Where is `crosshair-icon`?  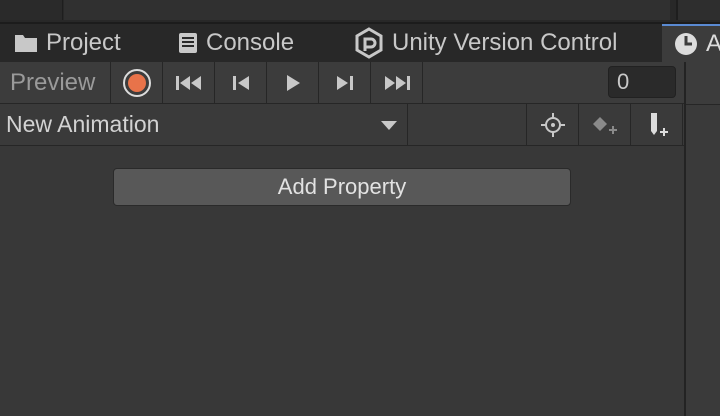
crosshair-icon is located at coordinates (552, 124).